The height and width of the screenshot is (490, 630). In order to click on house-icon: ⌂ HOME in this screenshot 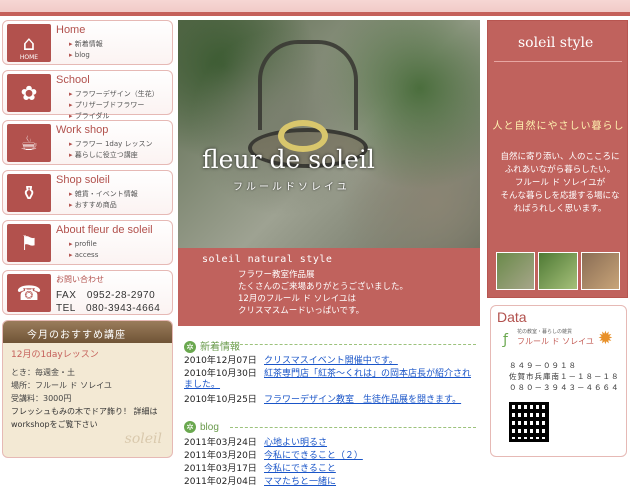, I will do `click(29, 43)`.